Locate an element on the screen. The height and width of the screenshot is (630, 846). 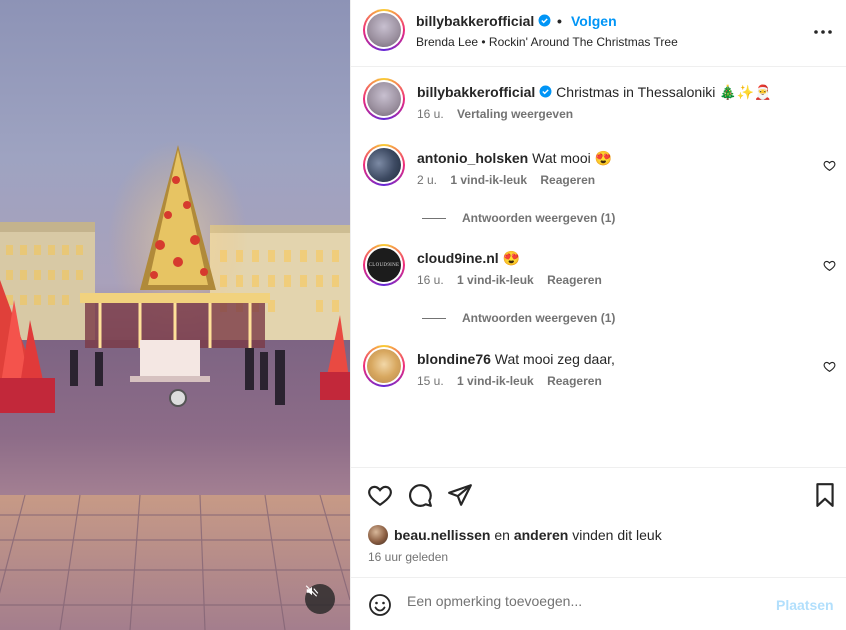
post-timestamp: 16 uur geleden is located at coordinates (408, 557).